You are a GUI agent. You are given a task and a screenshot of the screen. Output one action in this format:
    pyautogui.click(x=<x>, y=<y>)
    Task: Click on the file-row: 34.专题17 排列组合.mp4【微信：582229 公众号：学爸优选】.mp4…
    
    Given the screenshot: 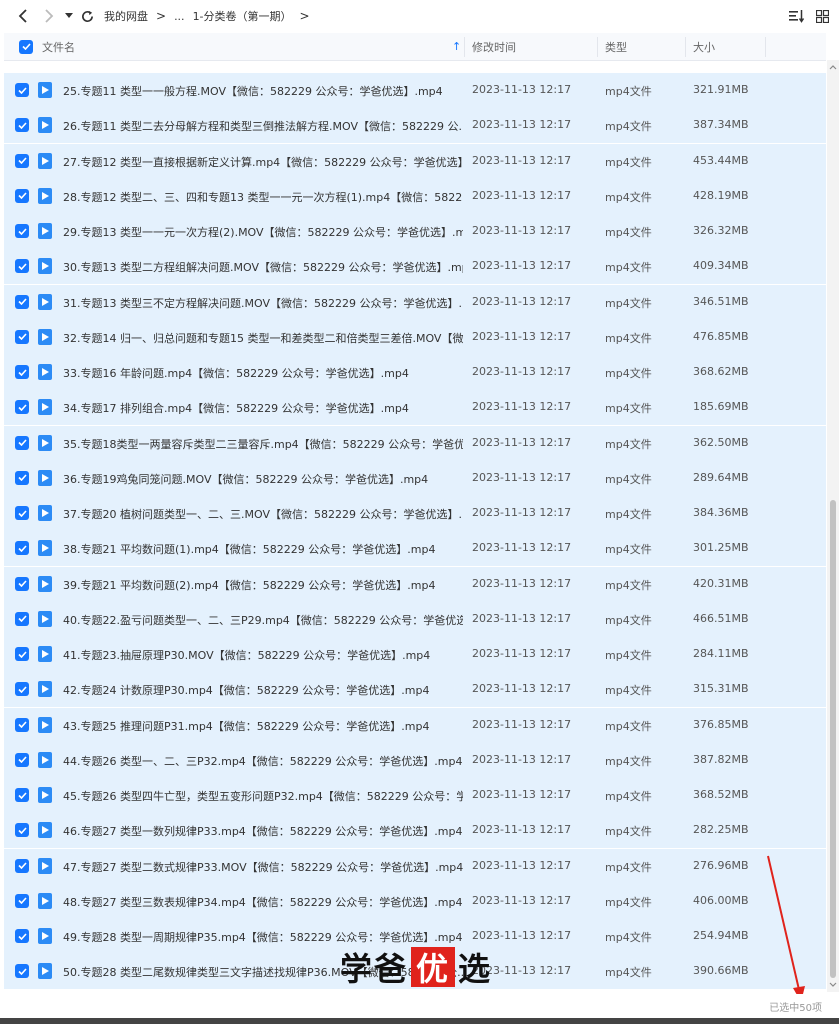 What is the action you would take?
    pyautogui.click(x=415, y=408)
    